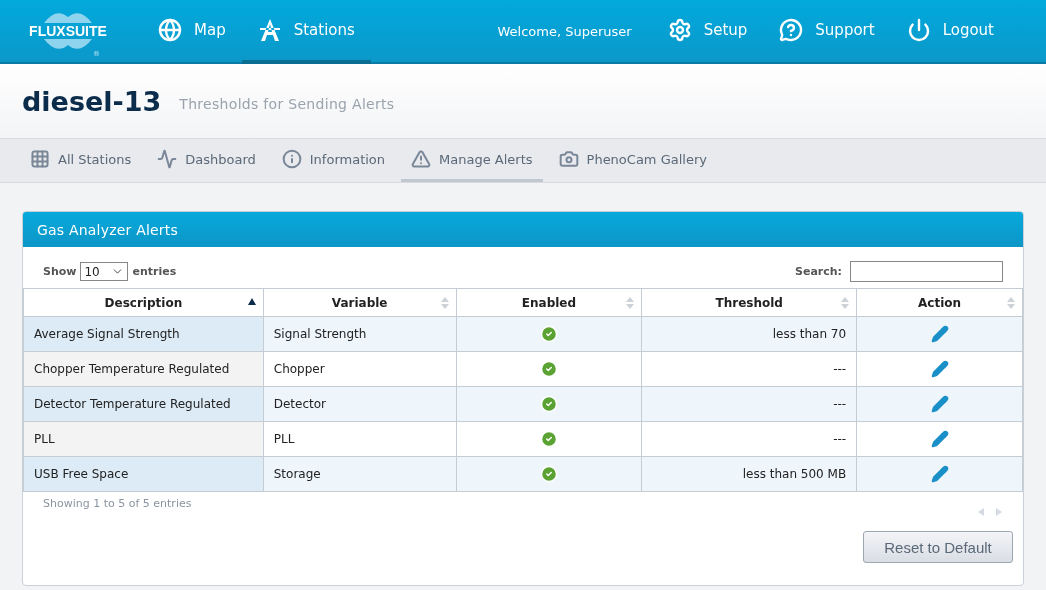 This screenshot has width=1046, height=590. I want to click on grid-icon, so click(40, 159).